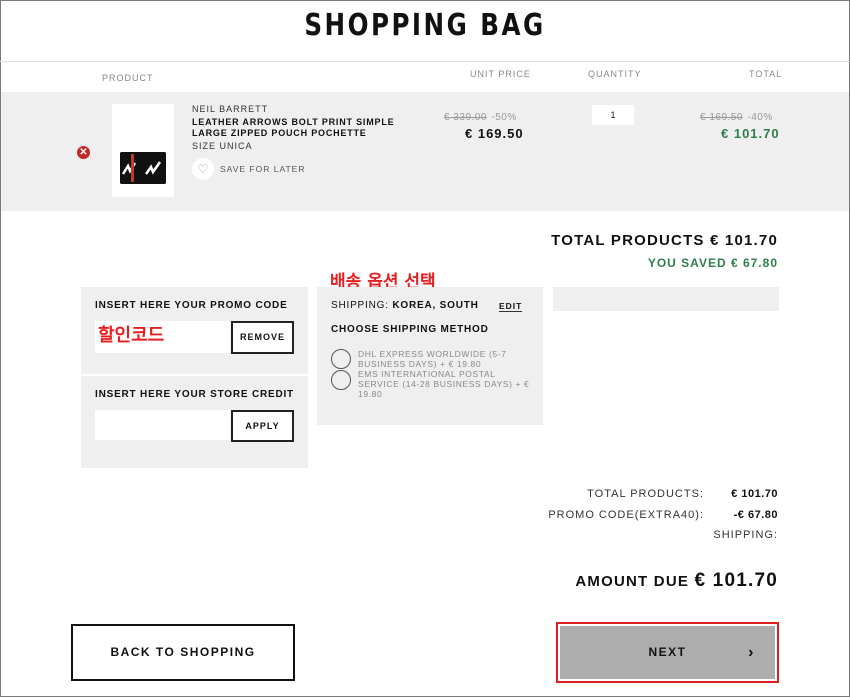 The image size is (850, 697). I want to click on next-button-label: NEXT, so click(667, 652).